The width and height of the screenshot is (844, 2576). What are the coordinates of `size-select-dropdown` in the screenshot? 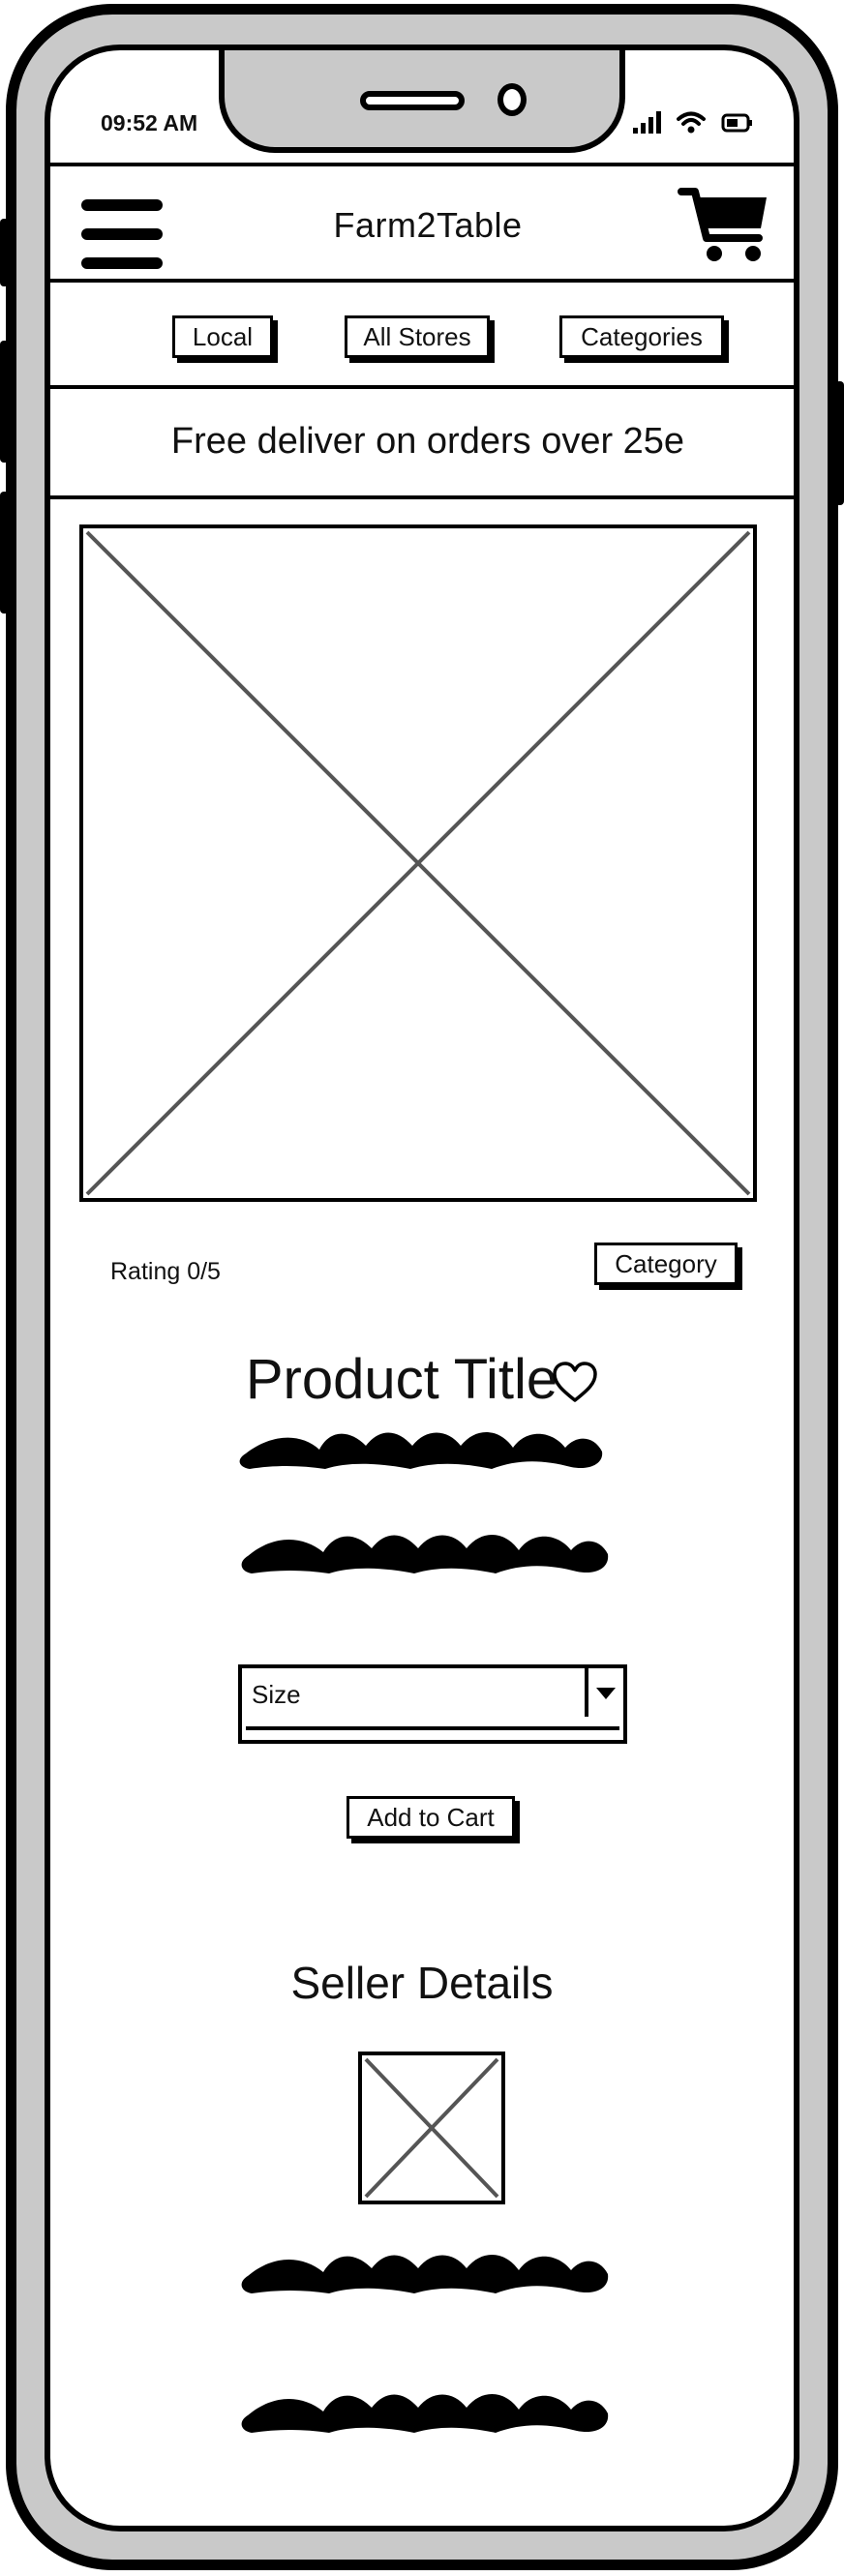 It's located at (432, 1730).